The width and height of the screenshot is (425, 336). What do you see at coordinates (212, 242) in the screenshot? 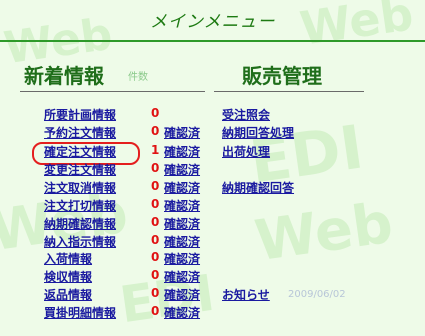
I see `news-row: 納入指示情報 0 確認済` at bounding box center [212, 242].